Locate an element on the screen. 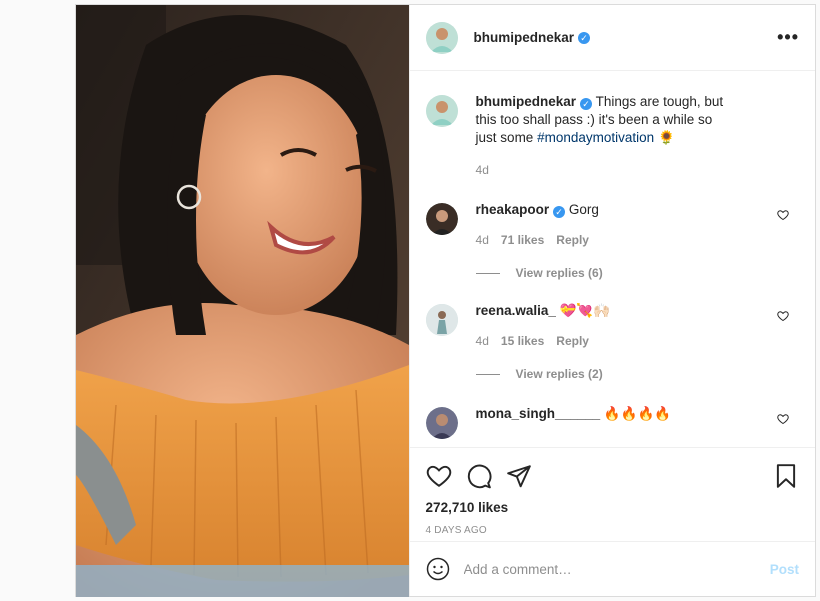  save-bookmark-icon is located at coordinates (786, 476).